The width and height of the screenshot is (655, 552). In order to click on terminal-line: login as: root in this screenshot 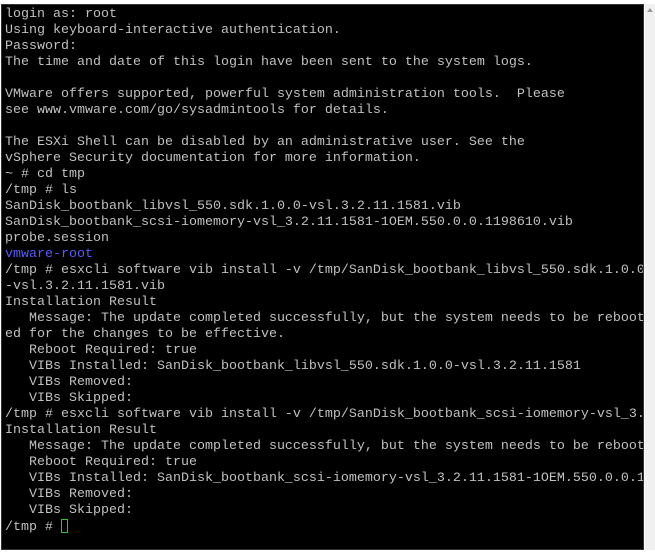, I will do `click(61, 14)`.